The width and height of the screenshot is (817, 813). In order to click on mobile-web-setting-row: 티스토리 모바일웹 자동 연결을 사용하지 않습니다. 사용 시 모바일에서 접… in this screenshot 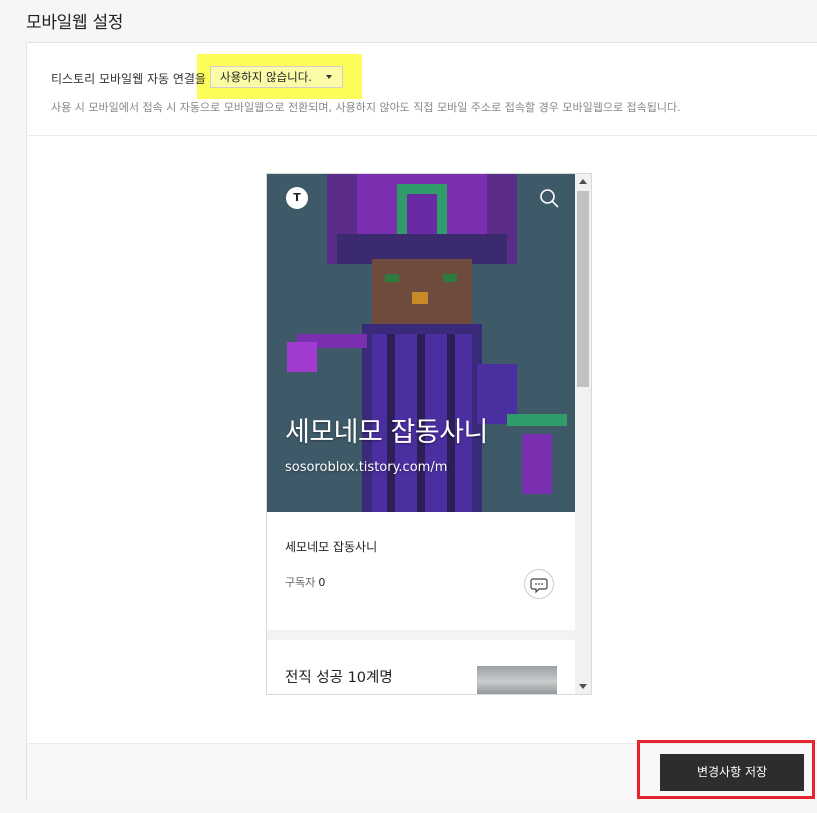, I will do `click(422, 89)`.